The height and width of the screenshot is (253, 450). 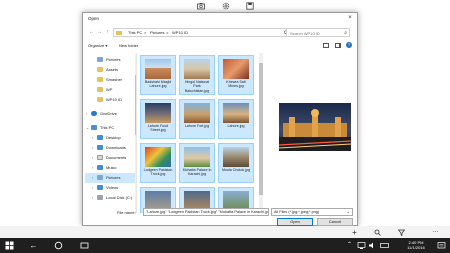 What do you see at coordinates (377, 232) in the screenshot?
I see `search-icon` at bounding box center [377, 232].